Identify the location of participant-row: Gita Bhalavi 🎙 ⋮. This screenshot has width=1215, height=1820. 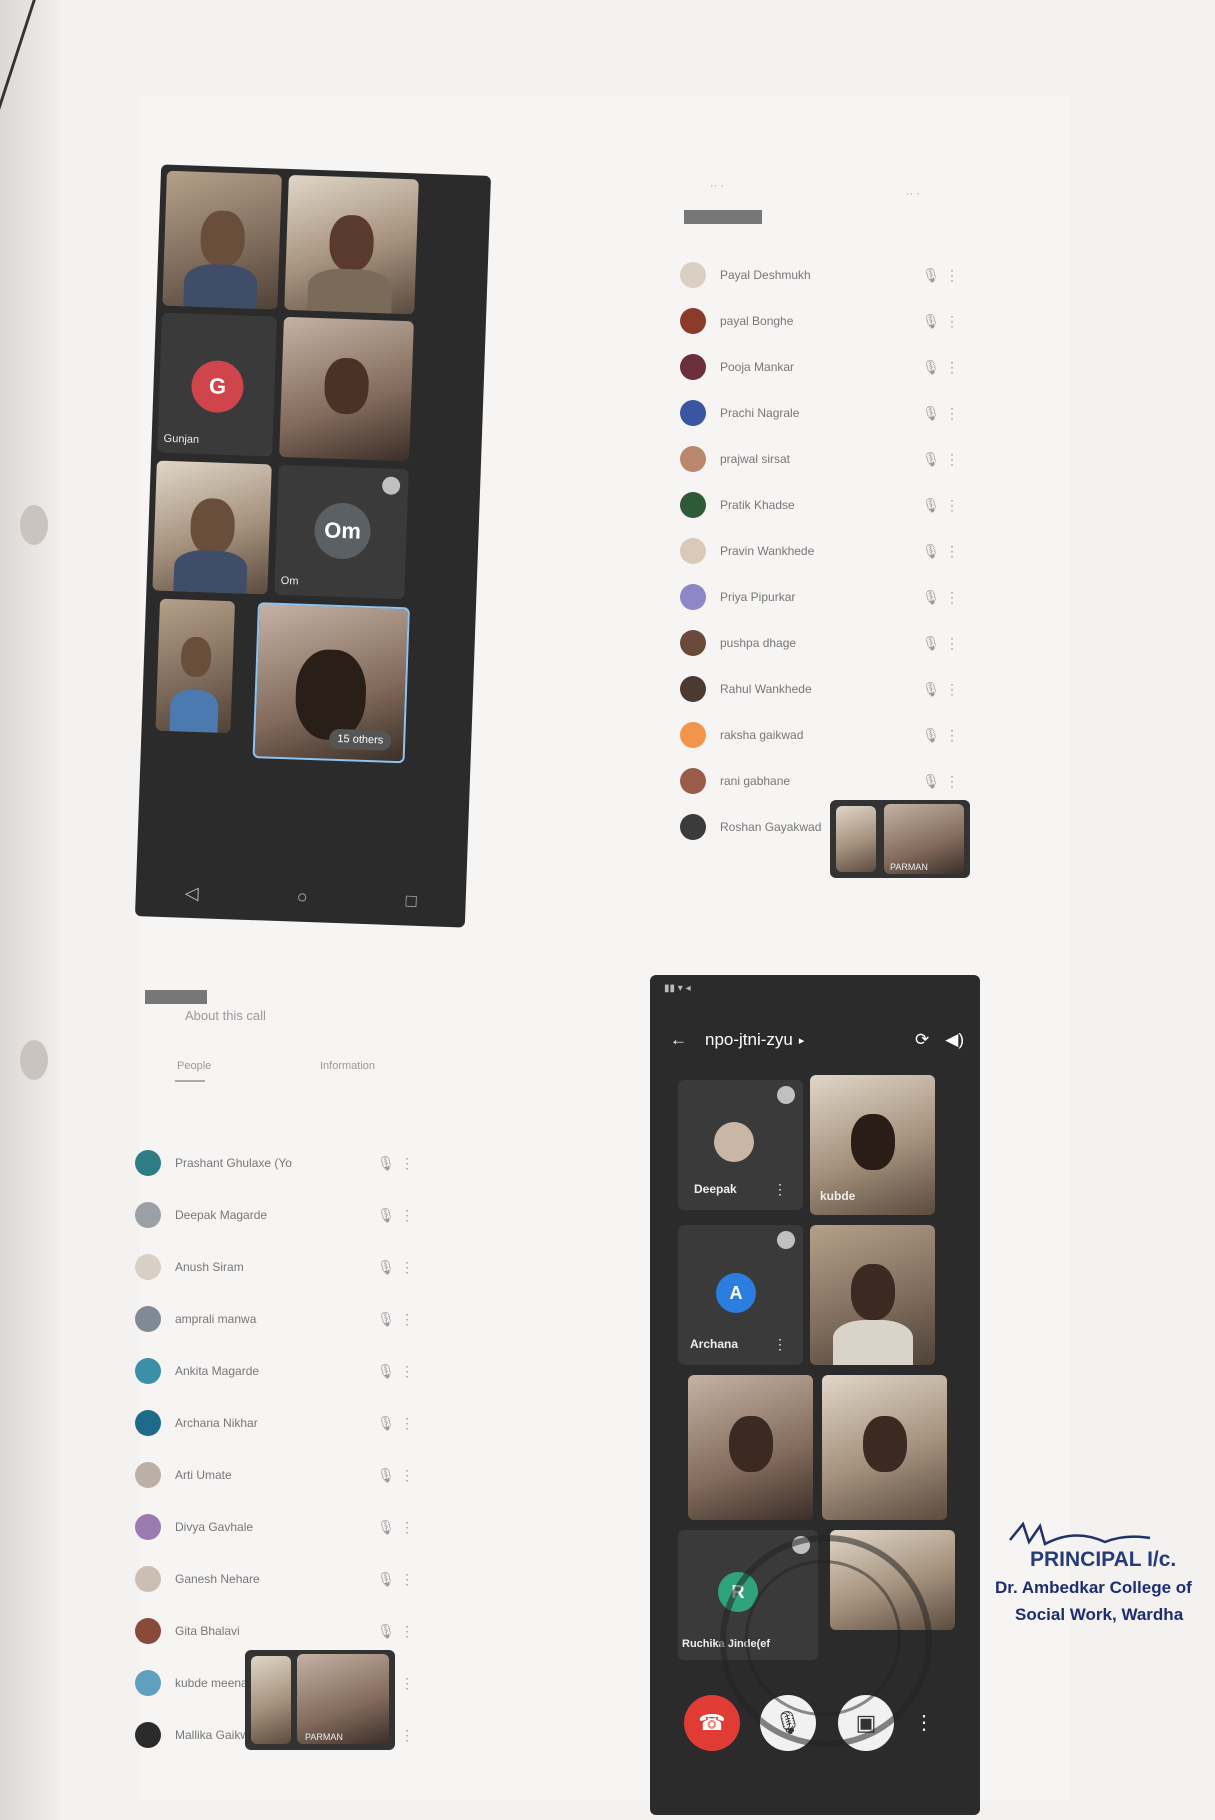
(275, 1631).